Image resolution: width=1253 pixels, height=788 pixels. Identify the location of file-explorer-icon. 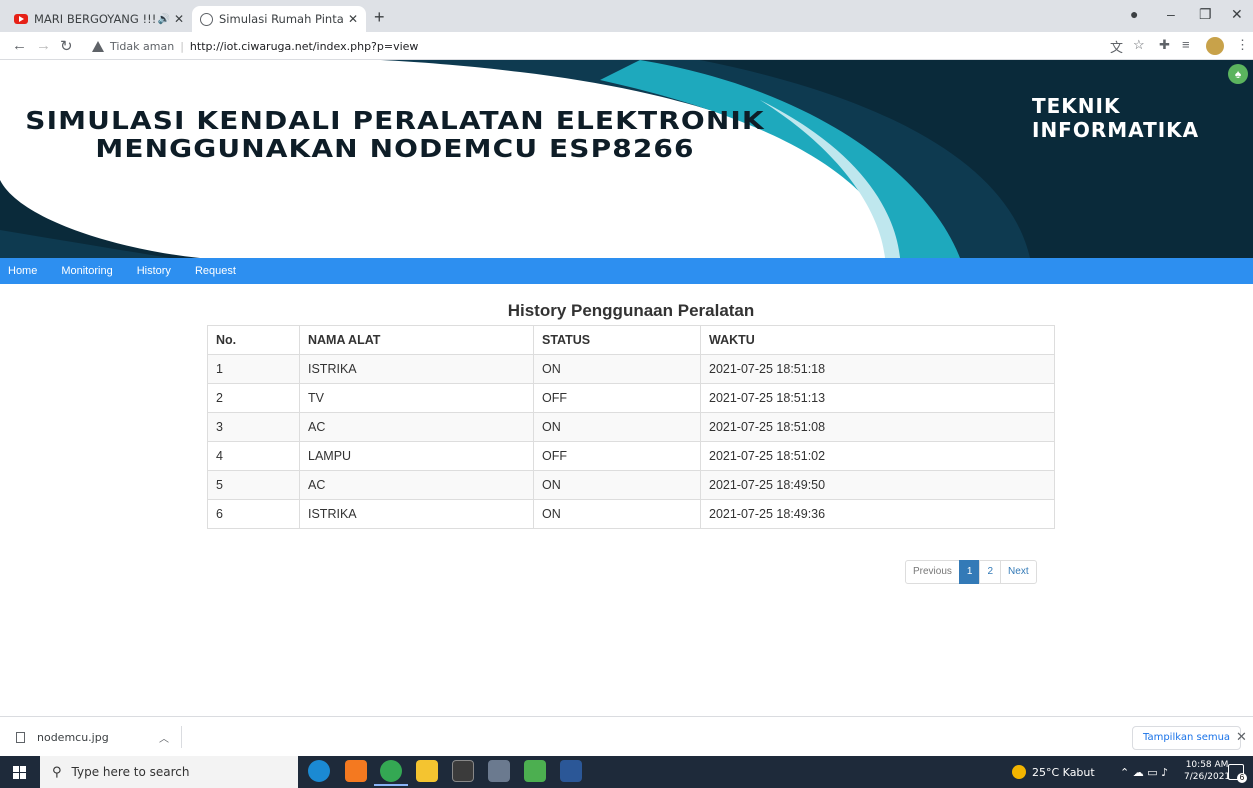
(427, 771).